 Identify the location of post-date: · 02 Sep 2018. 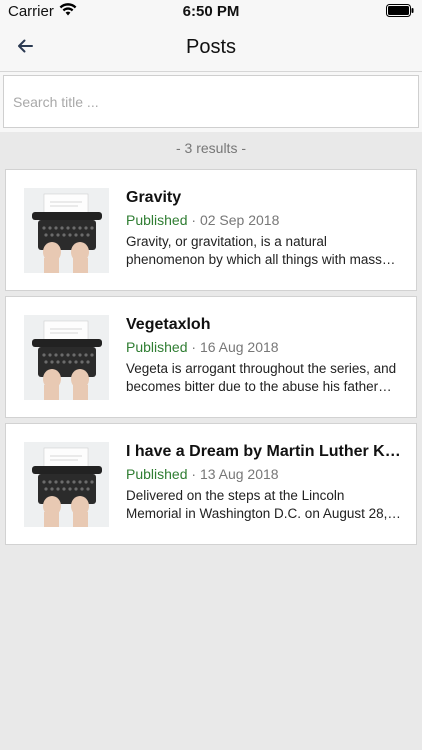
(235, 220).